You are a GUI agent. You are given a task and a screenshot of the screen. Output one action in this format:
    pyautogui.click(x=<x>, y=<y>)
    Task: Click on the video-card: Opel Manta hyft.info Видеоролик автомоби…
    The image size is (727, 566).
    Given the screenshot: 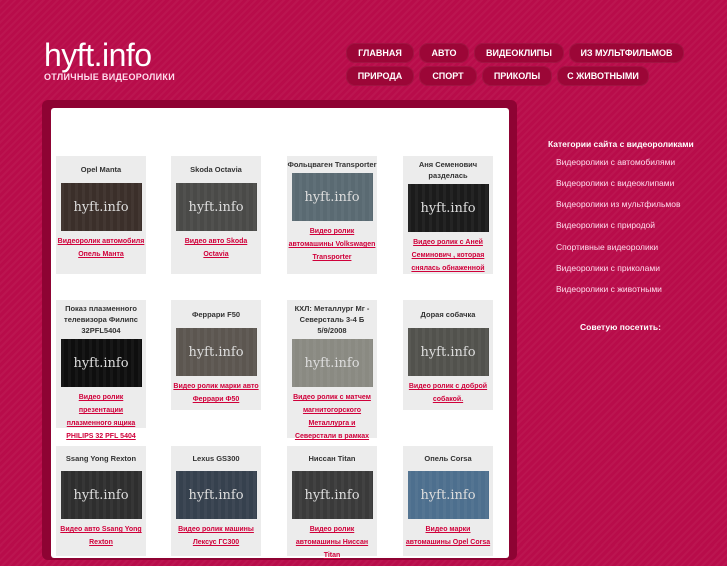 What is the action you would take?
    pyautogui.click(x=101, y=215)
    